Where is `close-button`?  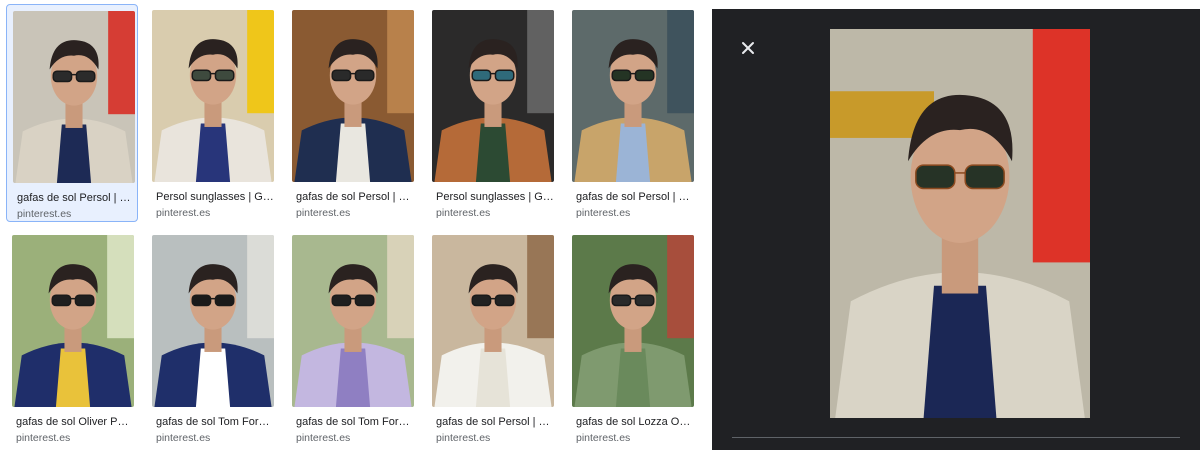 close-button is located at coordinates (748, 48).